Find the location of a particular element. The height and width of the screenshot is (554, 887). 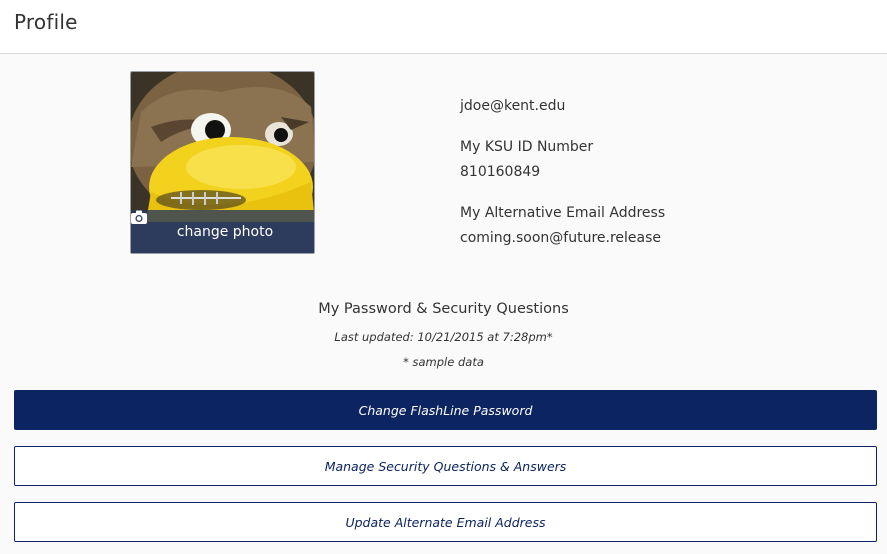

change-photo-button: change photo is located at coordinates (222, 231).